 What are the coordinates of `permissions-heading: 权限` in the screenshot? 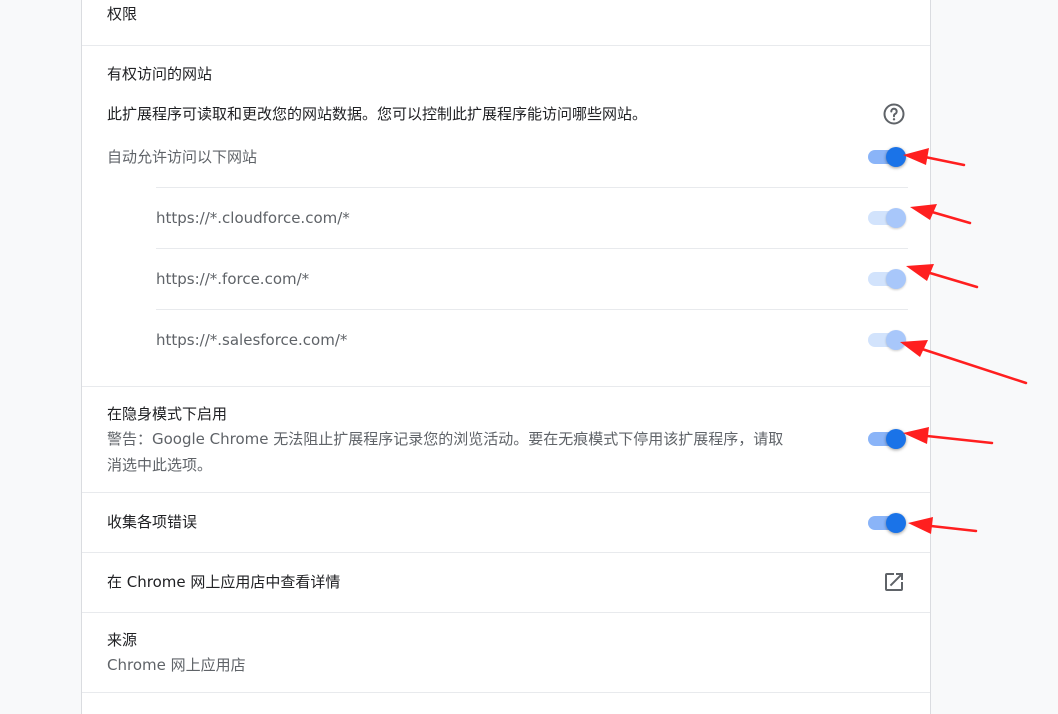 It's located at (122, 14).